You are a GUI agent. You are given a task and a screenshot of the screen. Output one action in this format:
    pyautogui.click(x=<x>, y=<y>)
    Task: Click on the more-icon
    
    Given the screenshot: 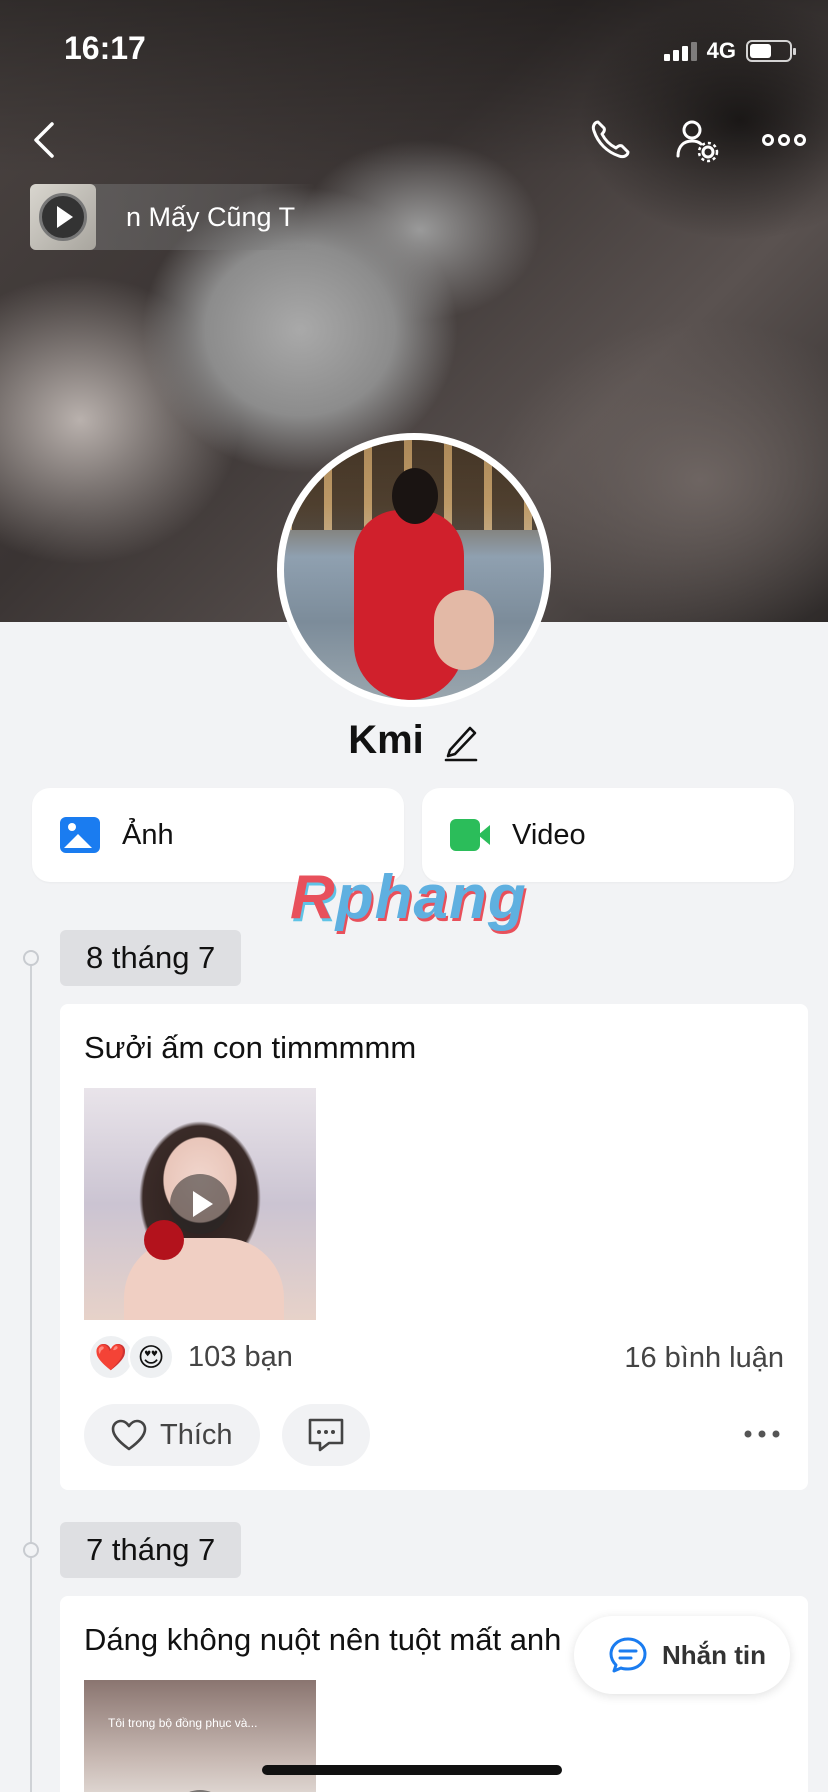 What is the action you would take?
    pyautogui.click(x=784, y=140)
    